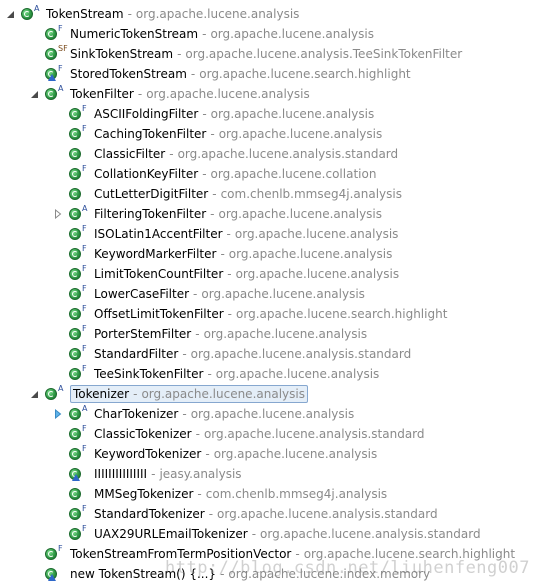 Image resolution: width=536 pixels, height=584 pixels. What do you see at coordinates (268, 94) in the screenshot?
I see `tree-row: A TokenFilter - org.apache.lucene.analysis` at bounding box center [268, 94].